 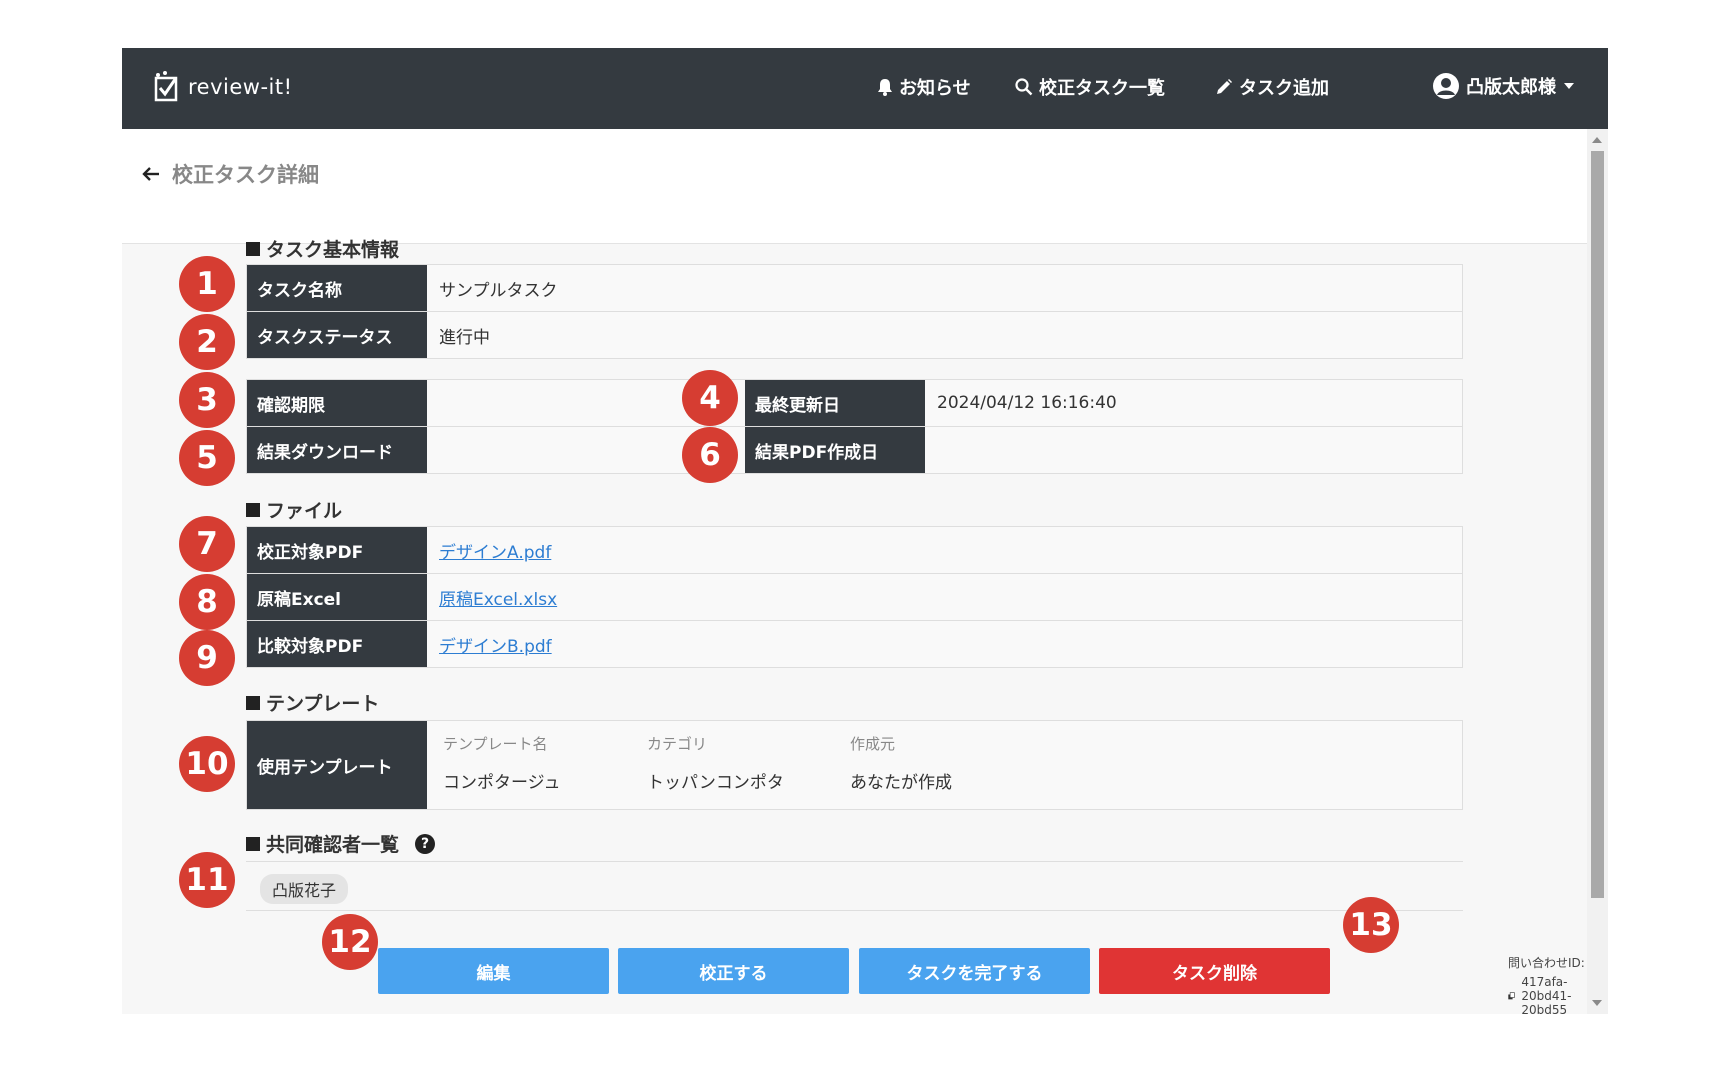 What do you see at coordinates (854, 886) in the screenshot?
I see `reviewer-list: 凸版花子` at bounding box center [854, 886].